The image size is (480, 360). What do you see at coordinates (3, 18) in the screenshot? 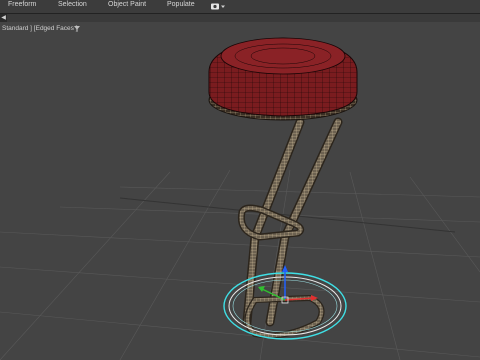
I see `viewport-menu-icon: ◀` at bounding box center [3, 18].